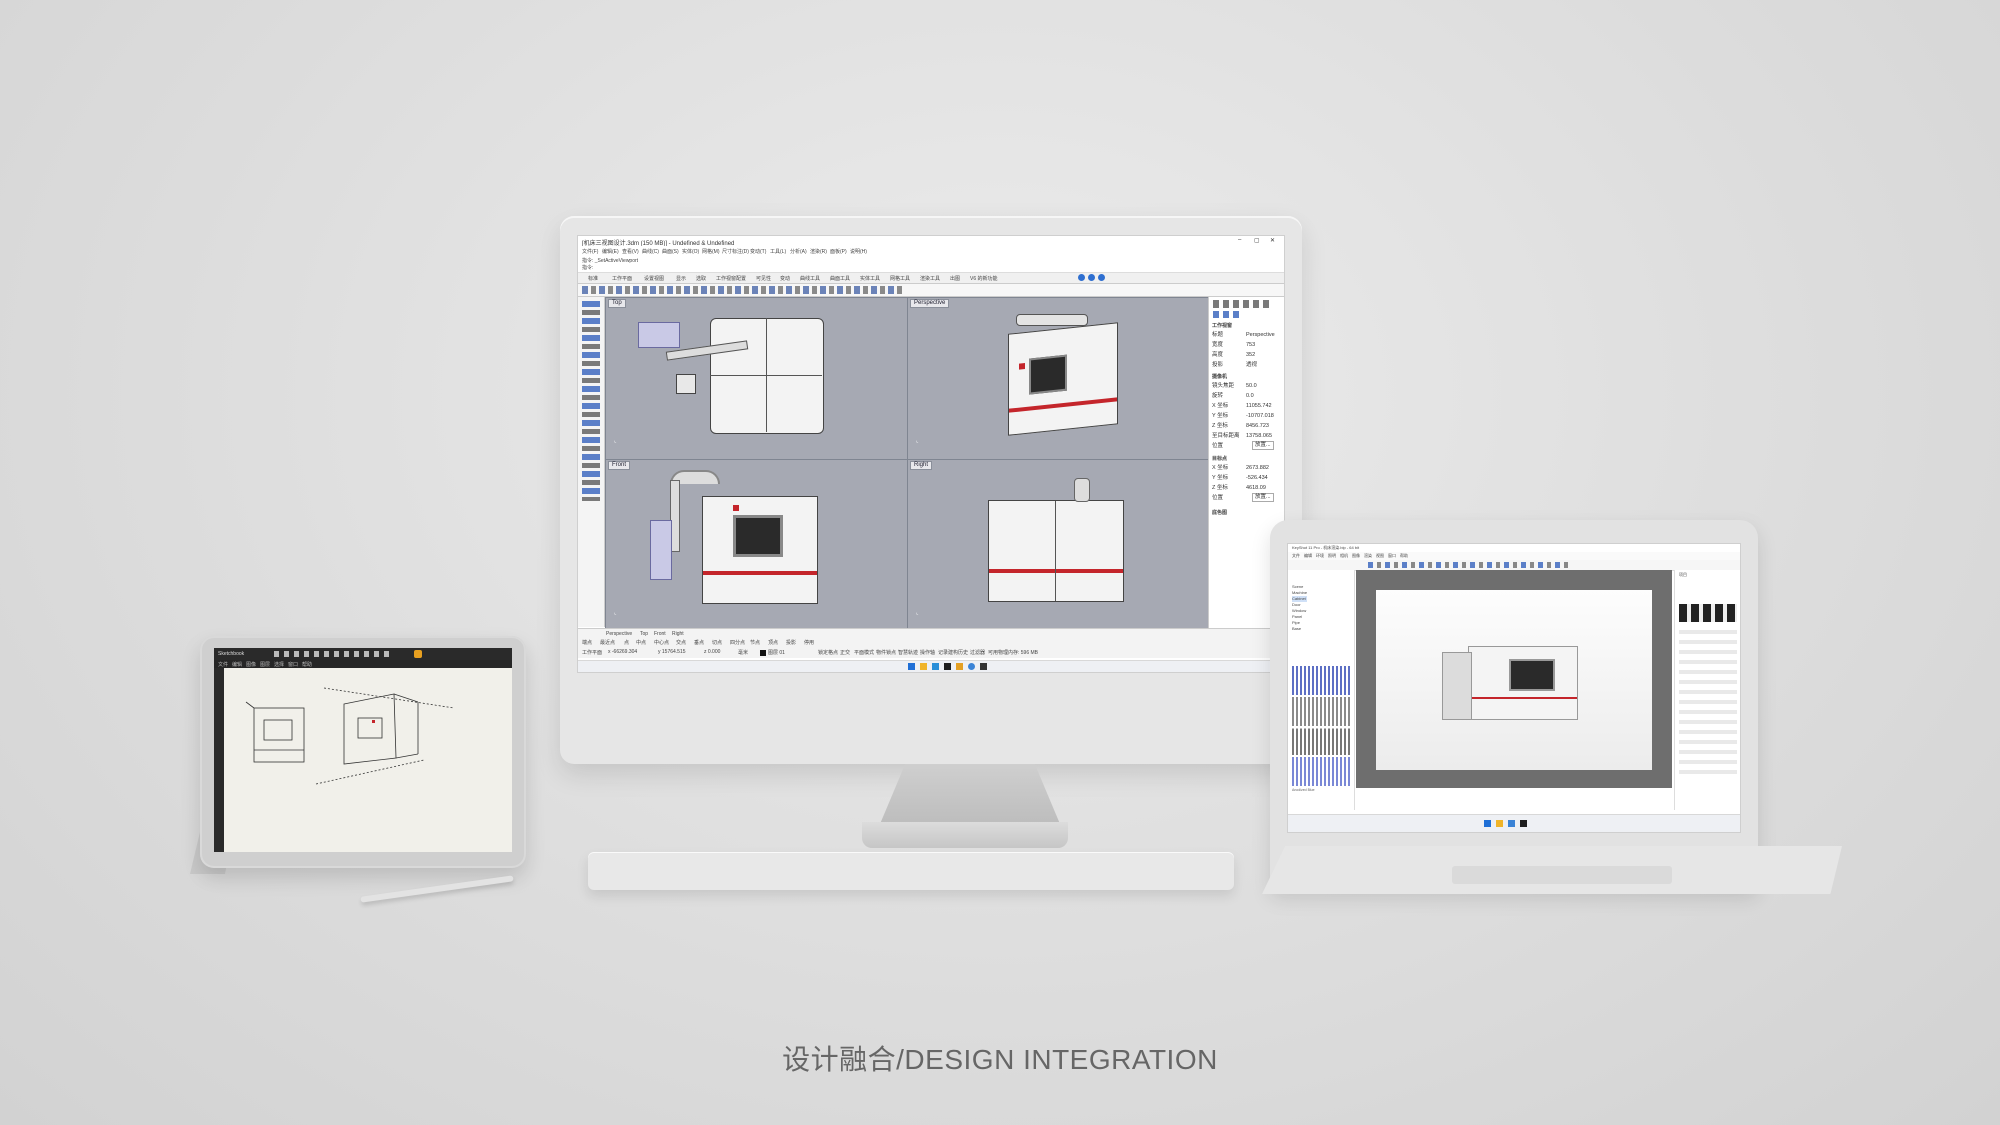  What do you see at coordinates (591, 401) in the screenshot?
I see `modeling-tools-icon` at bounding box center [591, 401].